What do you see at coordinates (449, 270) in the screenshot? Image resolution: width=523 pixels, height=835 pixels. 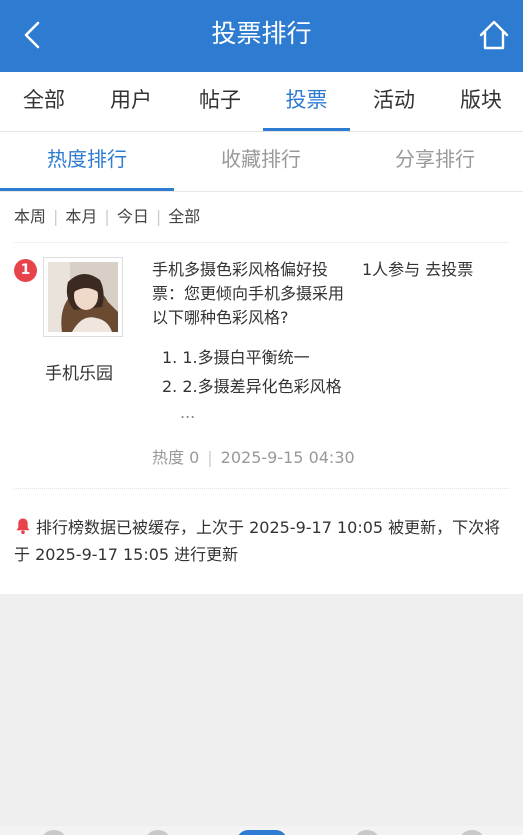 I see `go-vote-link: 去投票` at bounding box center [449, 270].